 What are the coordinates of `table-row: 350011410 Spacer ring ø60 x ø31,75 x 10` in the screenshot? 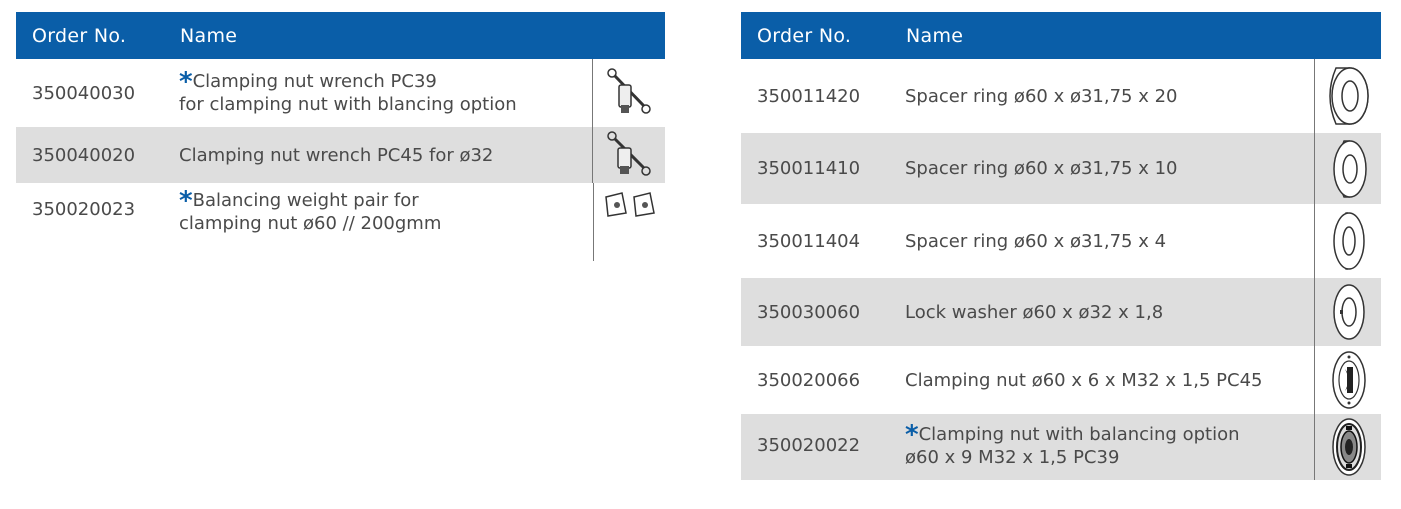 It's located at (1061, 168).